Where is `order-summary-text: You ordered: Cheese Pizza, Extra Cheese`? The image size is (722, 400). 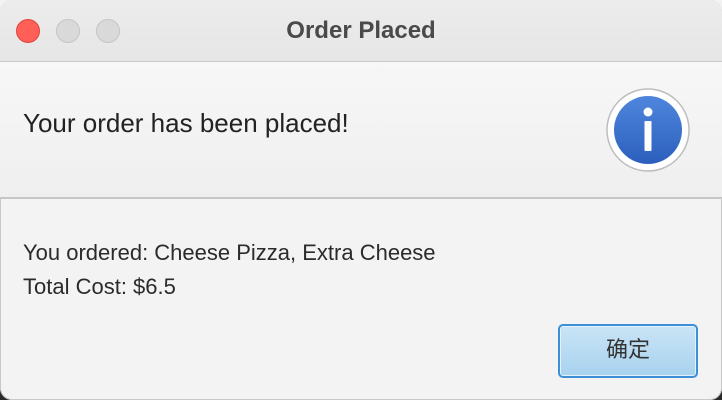
order-summary-text: You ordered: Cheese Pizza, Extra Cheese is located at coordinates (229, 252).